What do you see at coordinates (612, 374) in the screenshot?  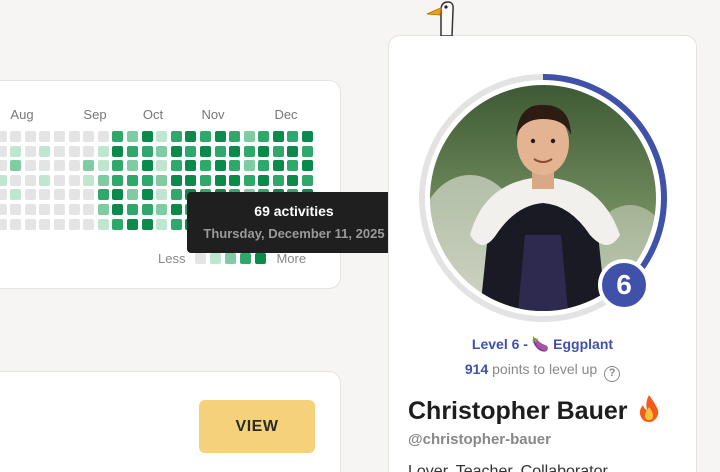 I see `help-circle-icon: ?` at bounding box center [612, 374].